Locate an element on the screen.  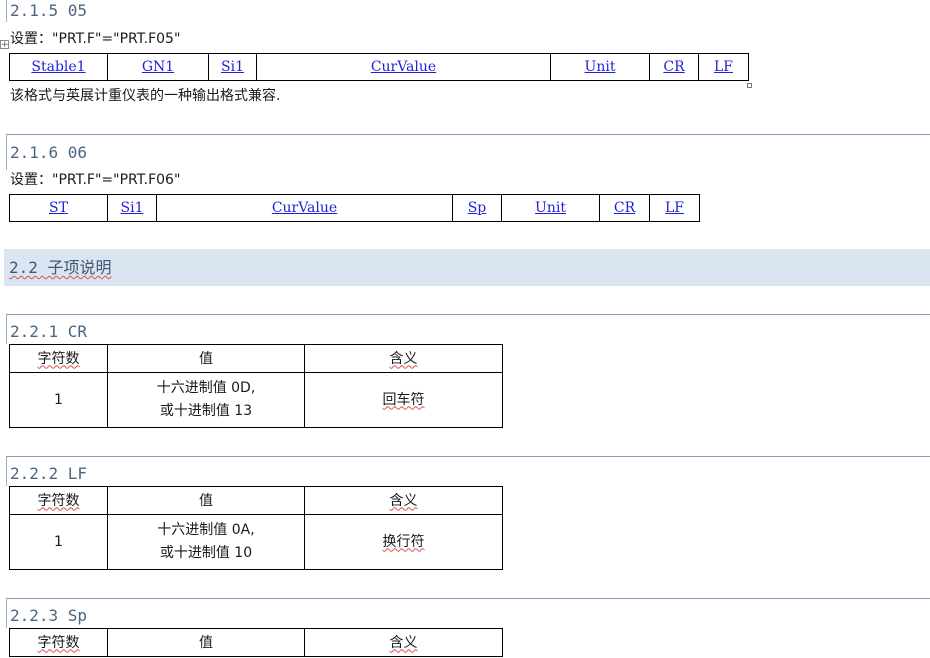
table-resize-handle-icon is located at coordinates (749, 85).